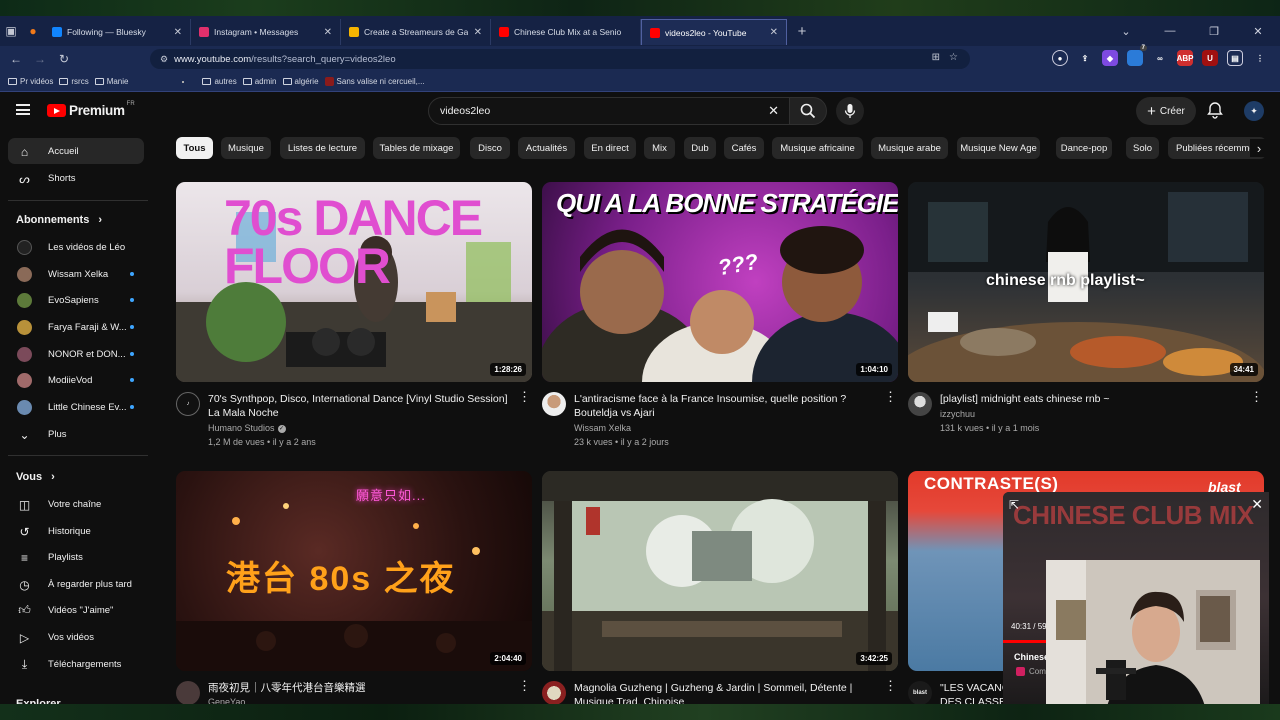 The width and height of the screenshot is (1280, 720). What do you see at coordinates (76, 178) in the screenshot?
I see `sidebar-item-shorts: ᔕ Shorts` at bounding box center [76, 178].